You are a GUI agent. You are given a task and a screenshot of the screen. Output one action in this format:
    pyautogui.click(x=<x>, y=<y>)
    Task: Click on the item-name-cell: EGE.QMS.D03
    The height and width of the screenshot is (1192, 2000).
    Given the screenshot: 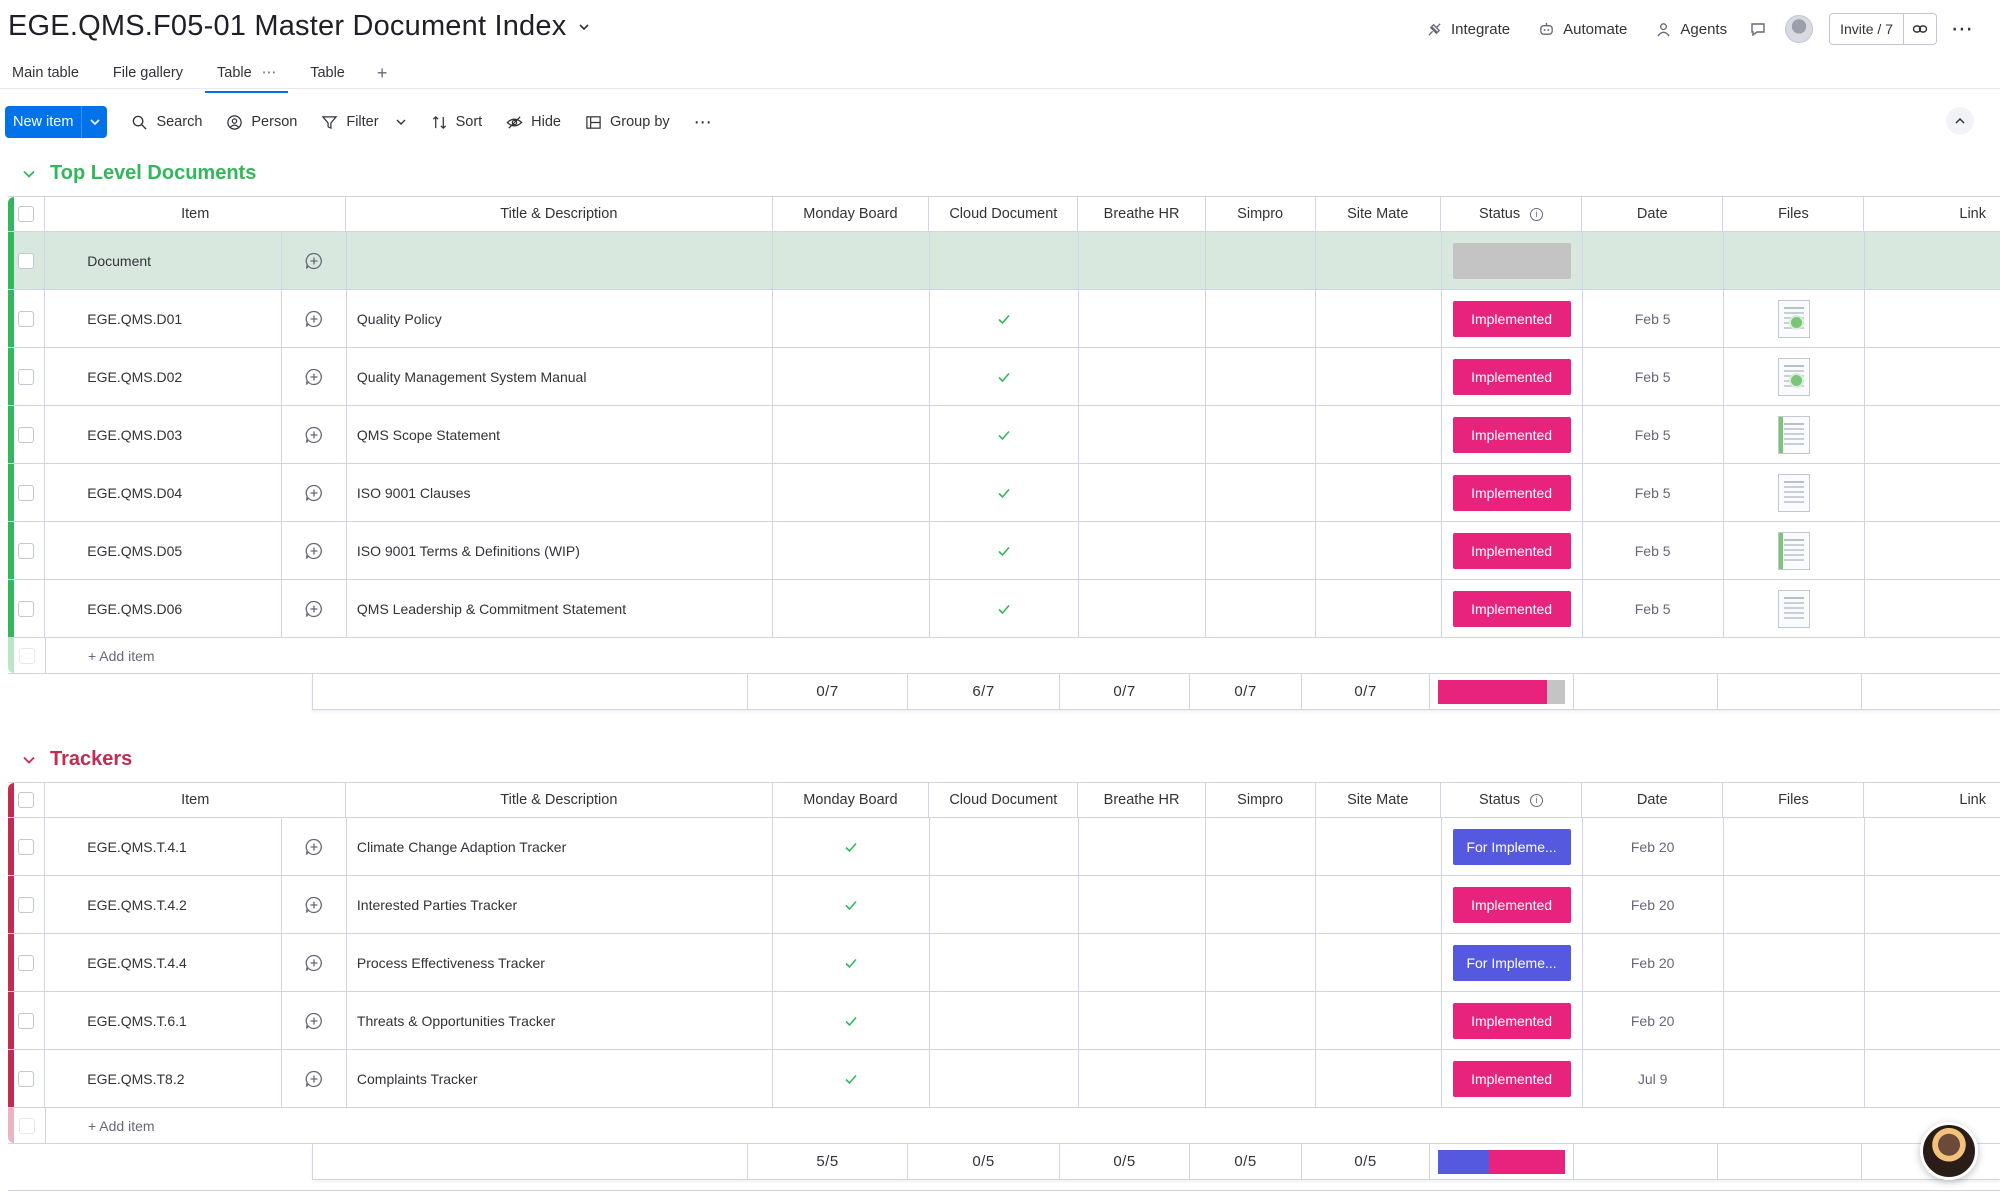 What is the action you would take?
    pyautogui.click(x=163, y=434)
    